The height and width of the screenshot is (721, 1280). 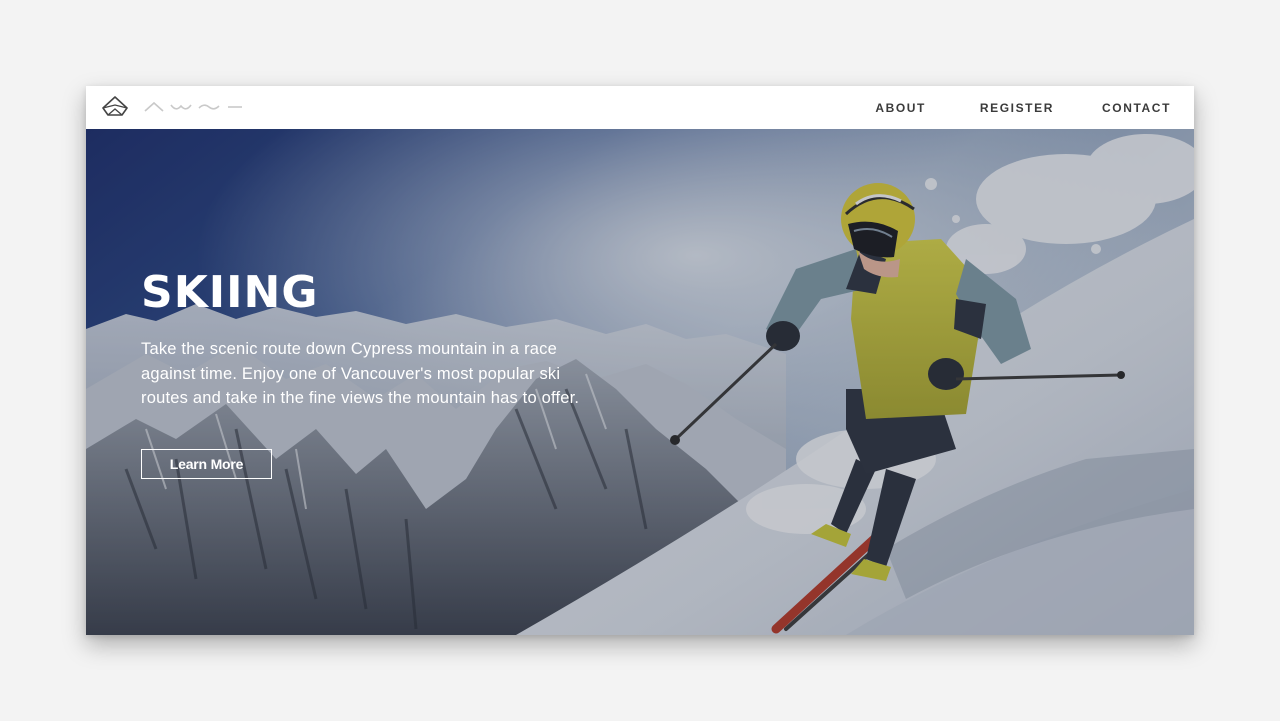 What do you see at coordinates (235, 107) in the screenshot?
I see `dash-icon` at bounding box center [235, 107].